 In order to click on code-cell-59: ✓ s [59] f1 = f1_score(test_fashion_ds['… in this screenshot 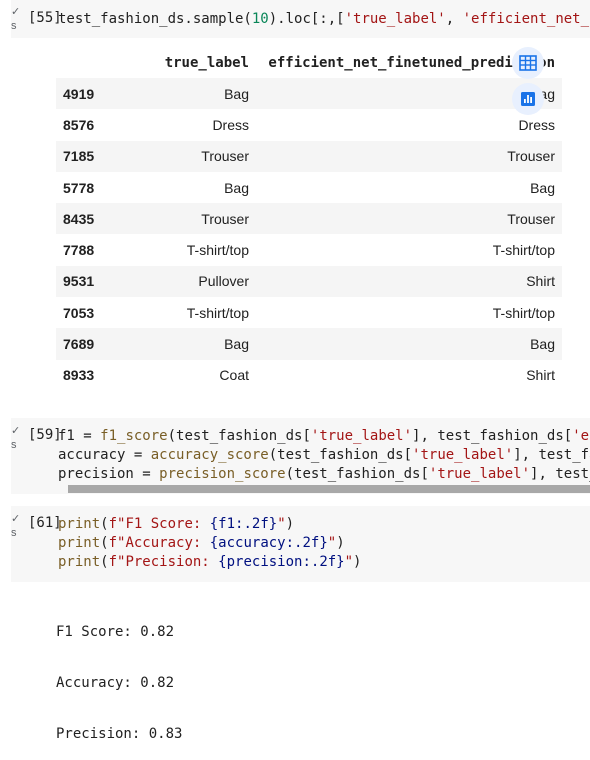, I will do `click(300, 456)`.